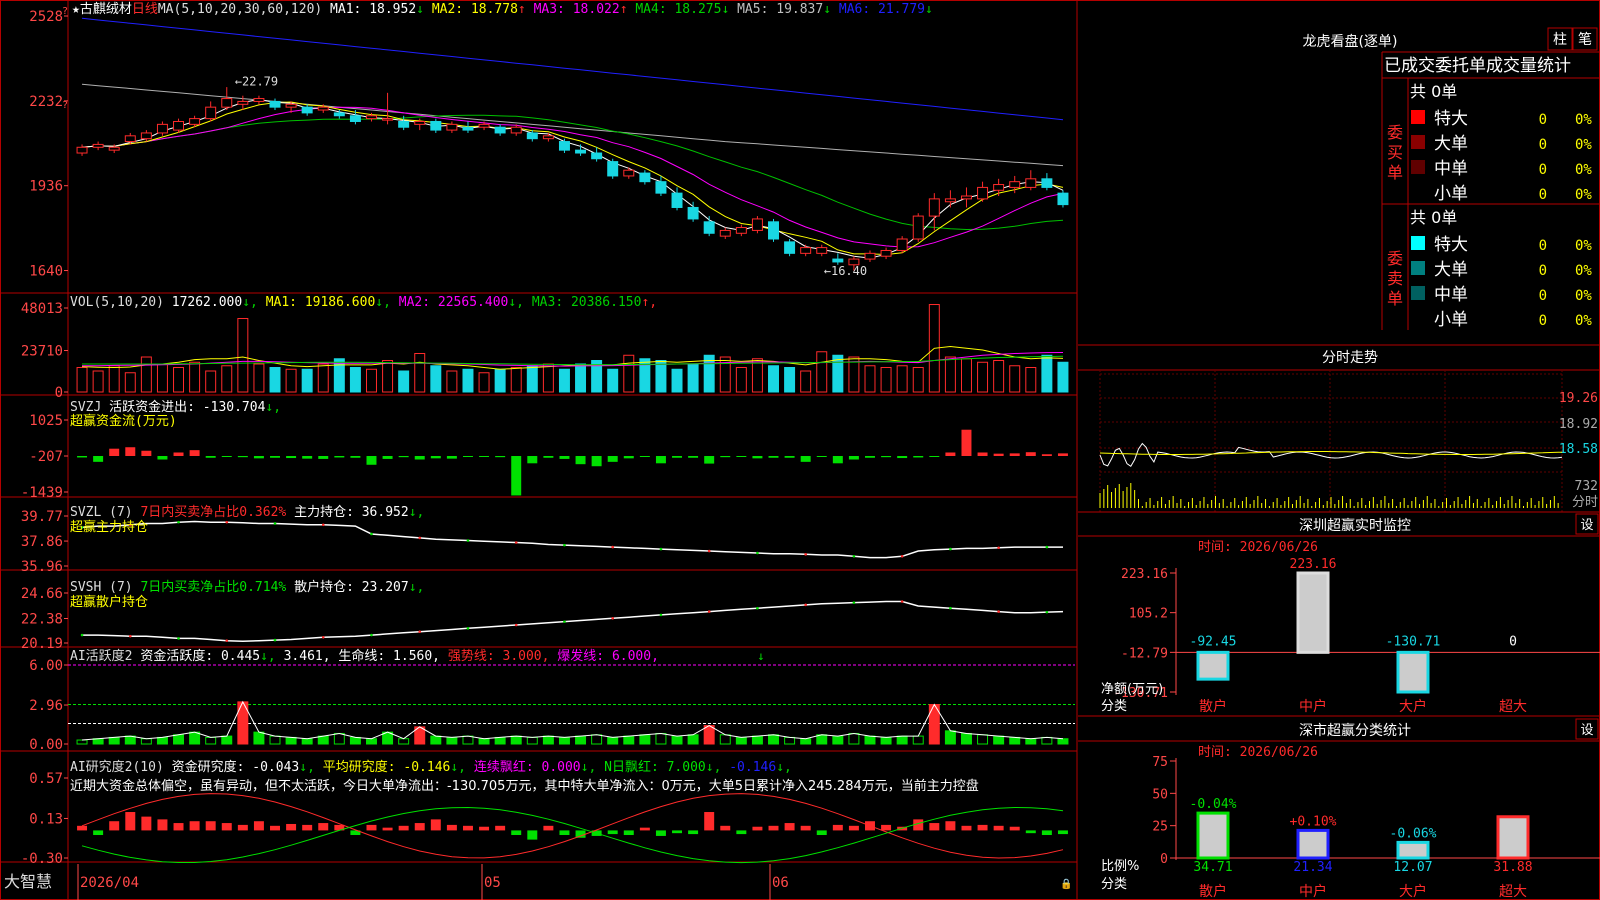  Describe the element at coordinates (76, 9) in the screenshot. I see `star-icon: ★` at that location.